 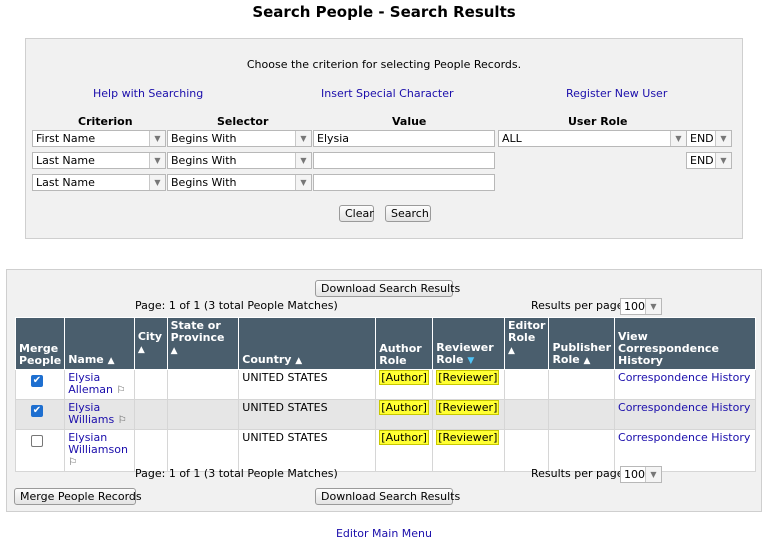 What do you see at coordinates (384, 12) in the screenshot?
I see `page-title: Search People - Search Results` at bounding box center [384, 12].